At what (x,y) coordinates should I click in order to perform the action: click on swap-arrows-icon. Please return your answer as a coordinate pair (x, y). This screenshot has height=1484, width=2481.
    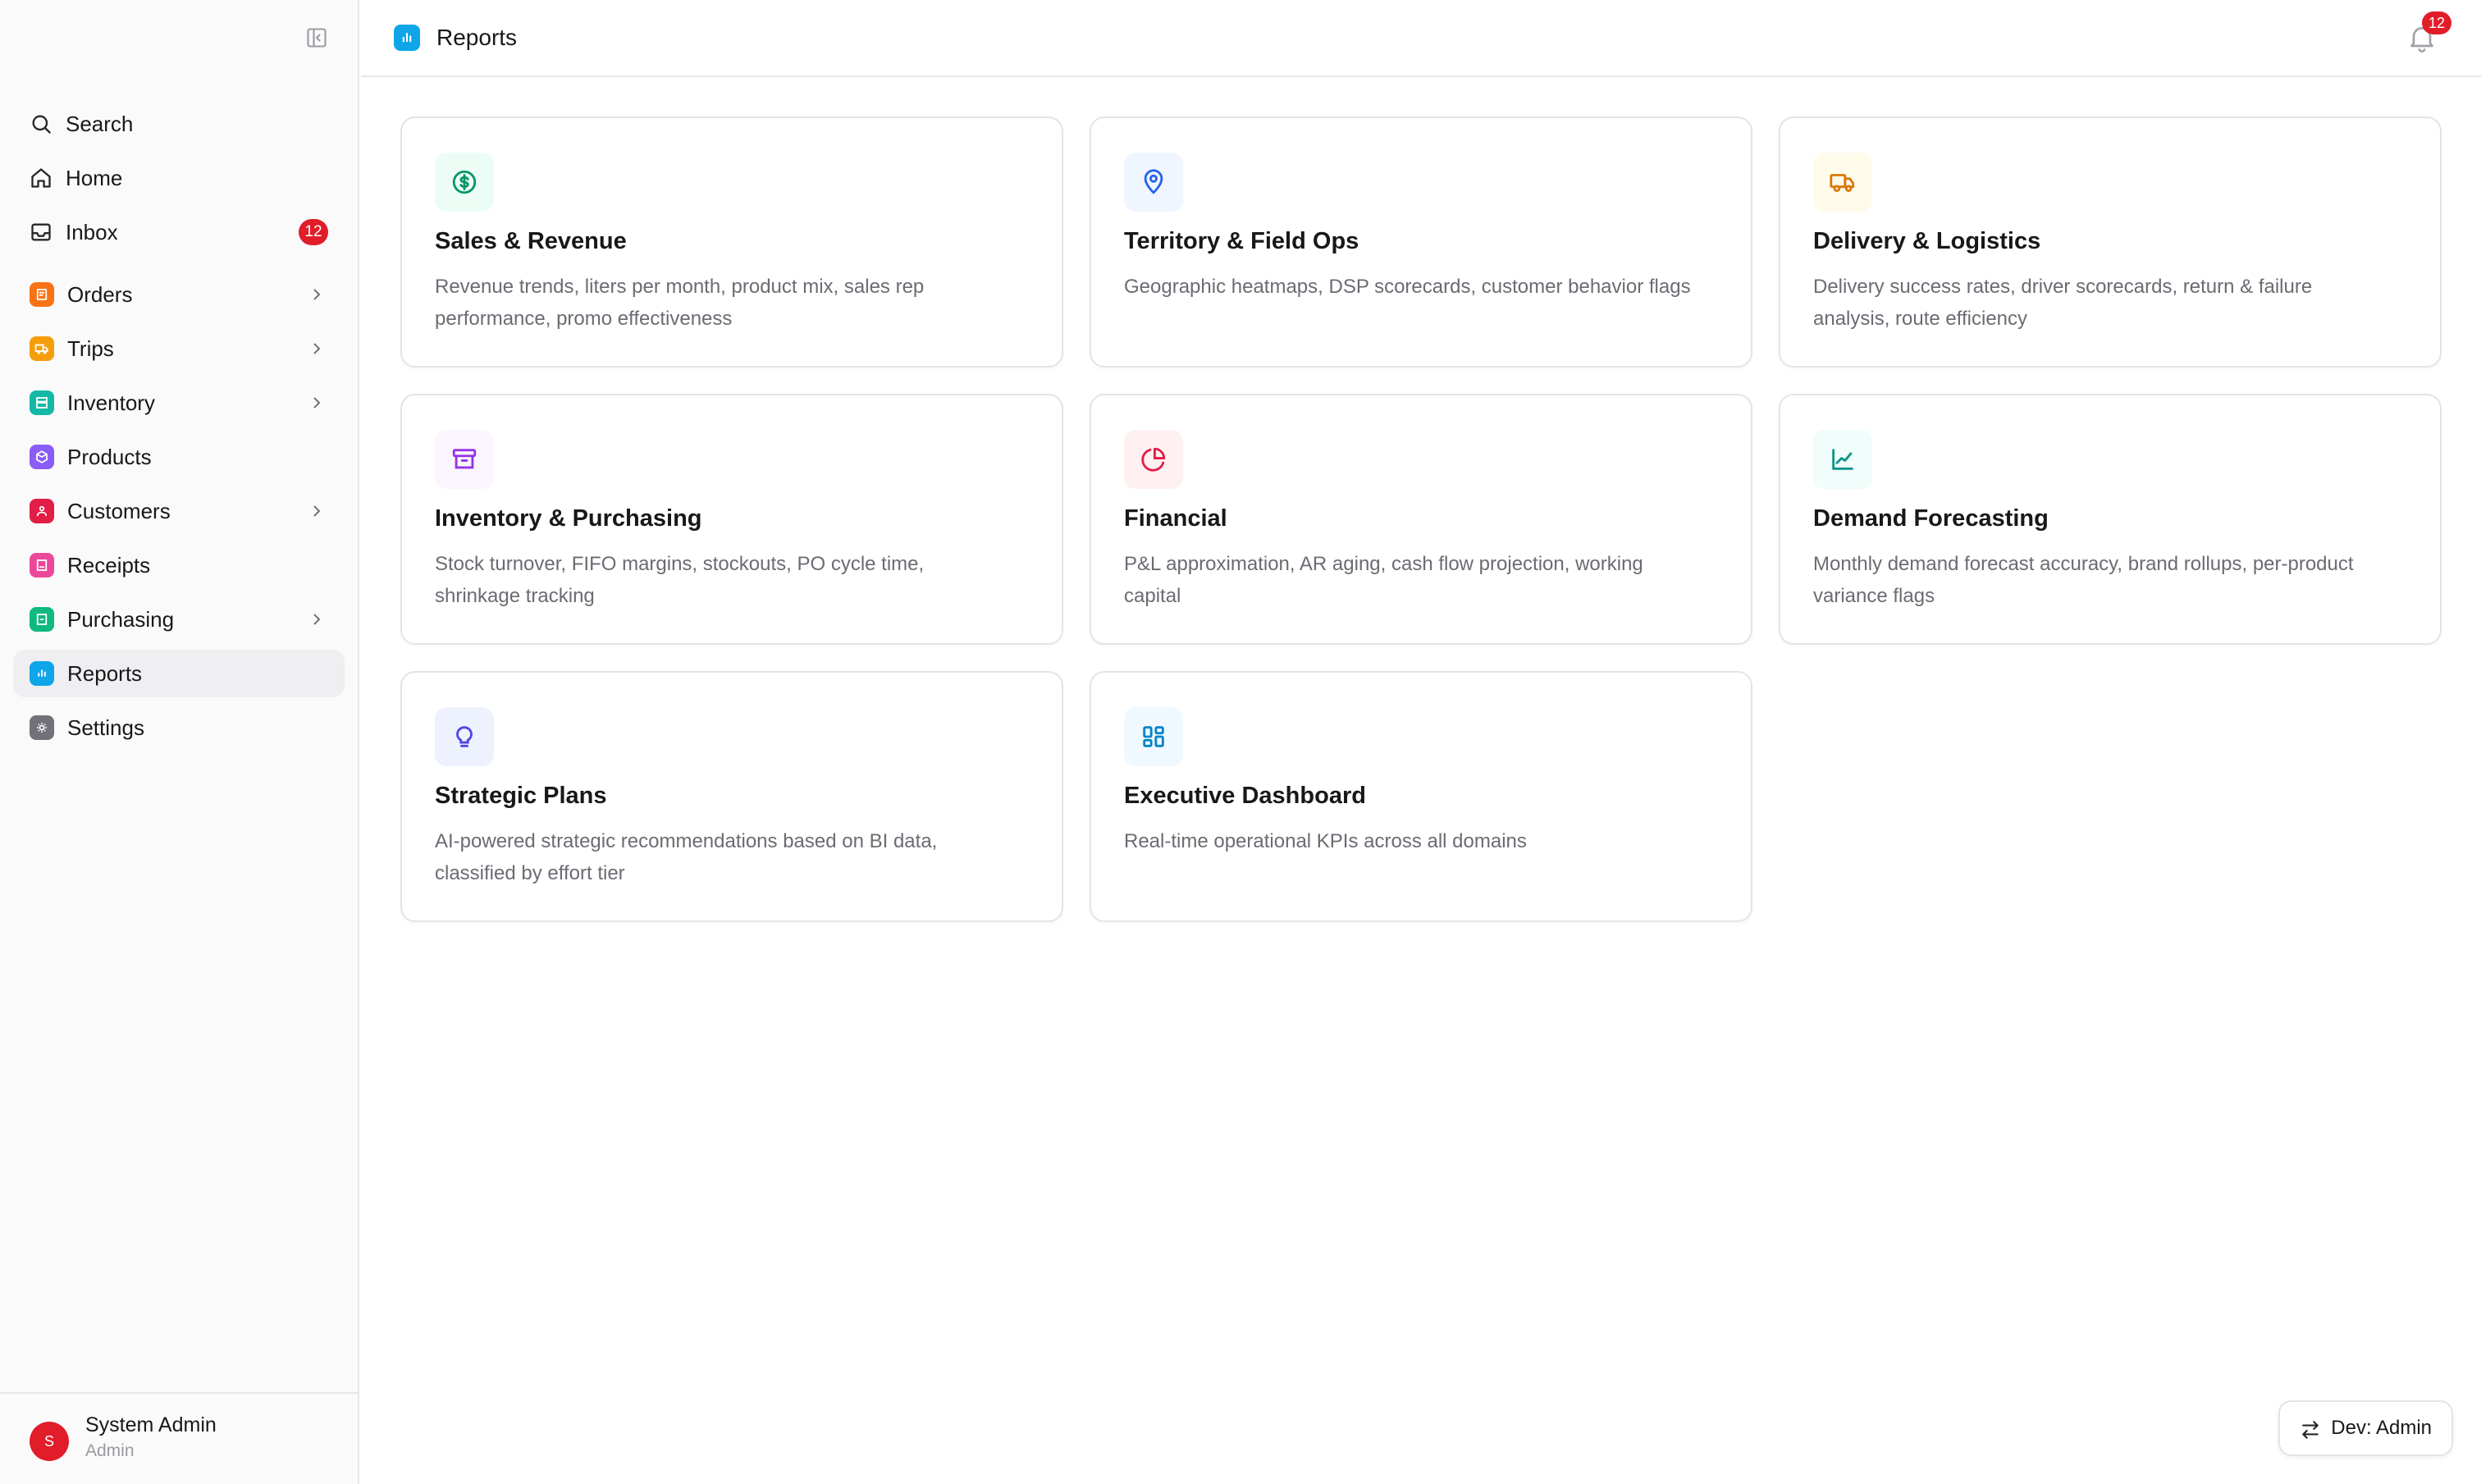
    Looking at the image, I should click on (2310, 1430).